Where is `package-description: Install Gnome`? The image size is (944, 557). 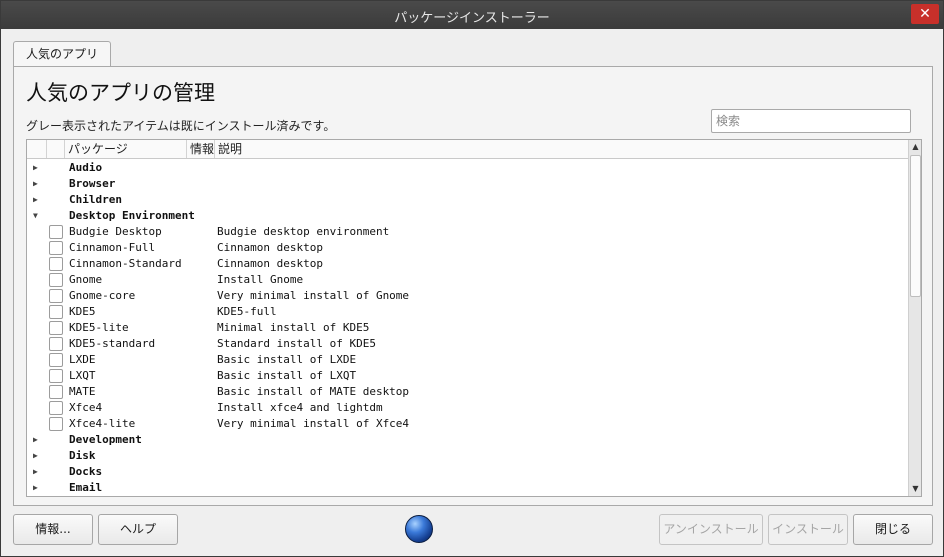
package-description: Install Gnome is located at coordinates (260, 279).